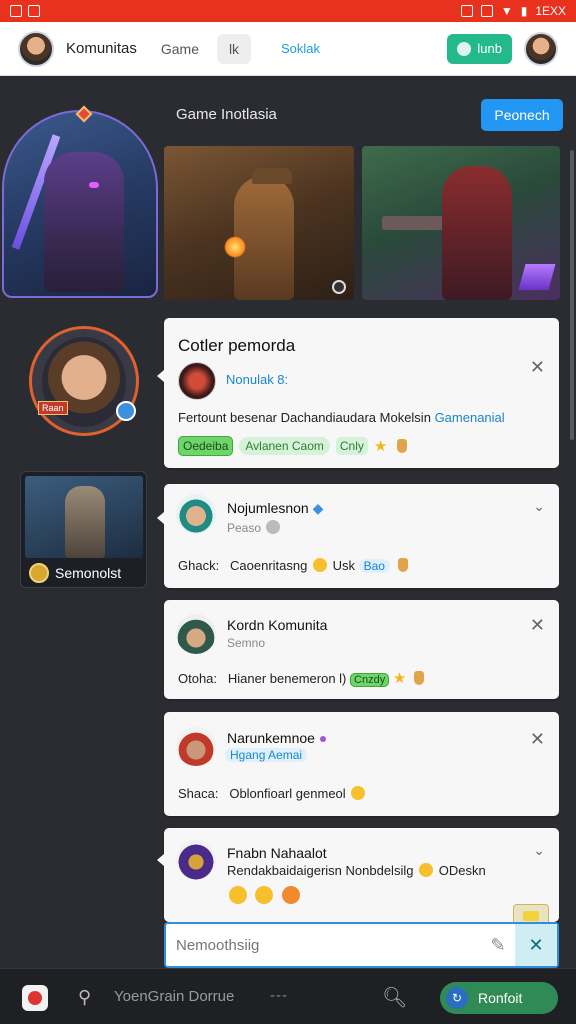  Describe the element at coordinates (180, 49) in the screenshot. I see `tab-game: Game` at that location.